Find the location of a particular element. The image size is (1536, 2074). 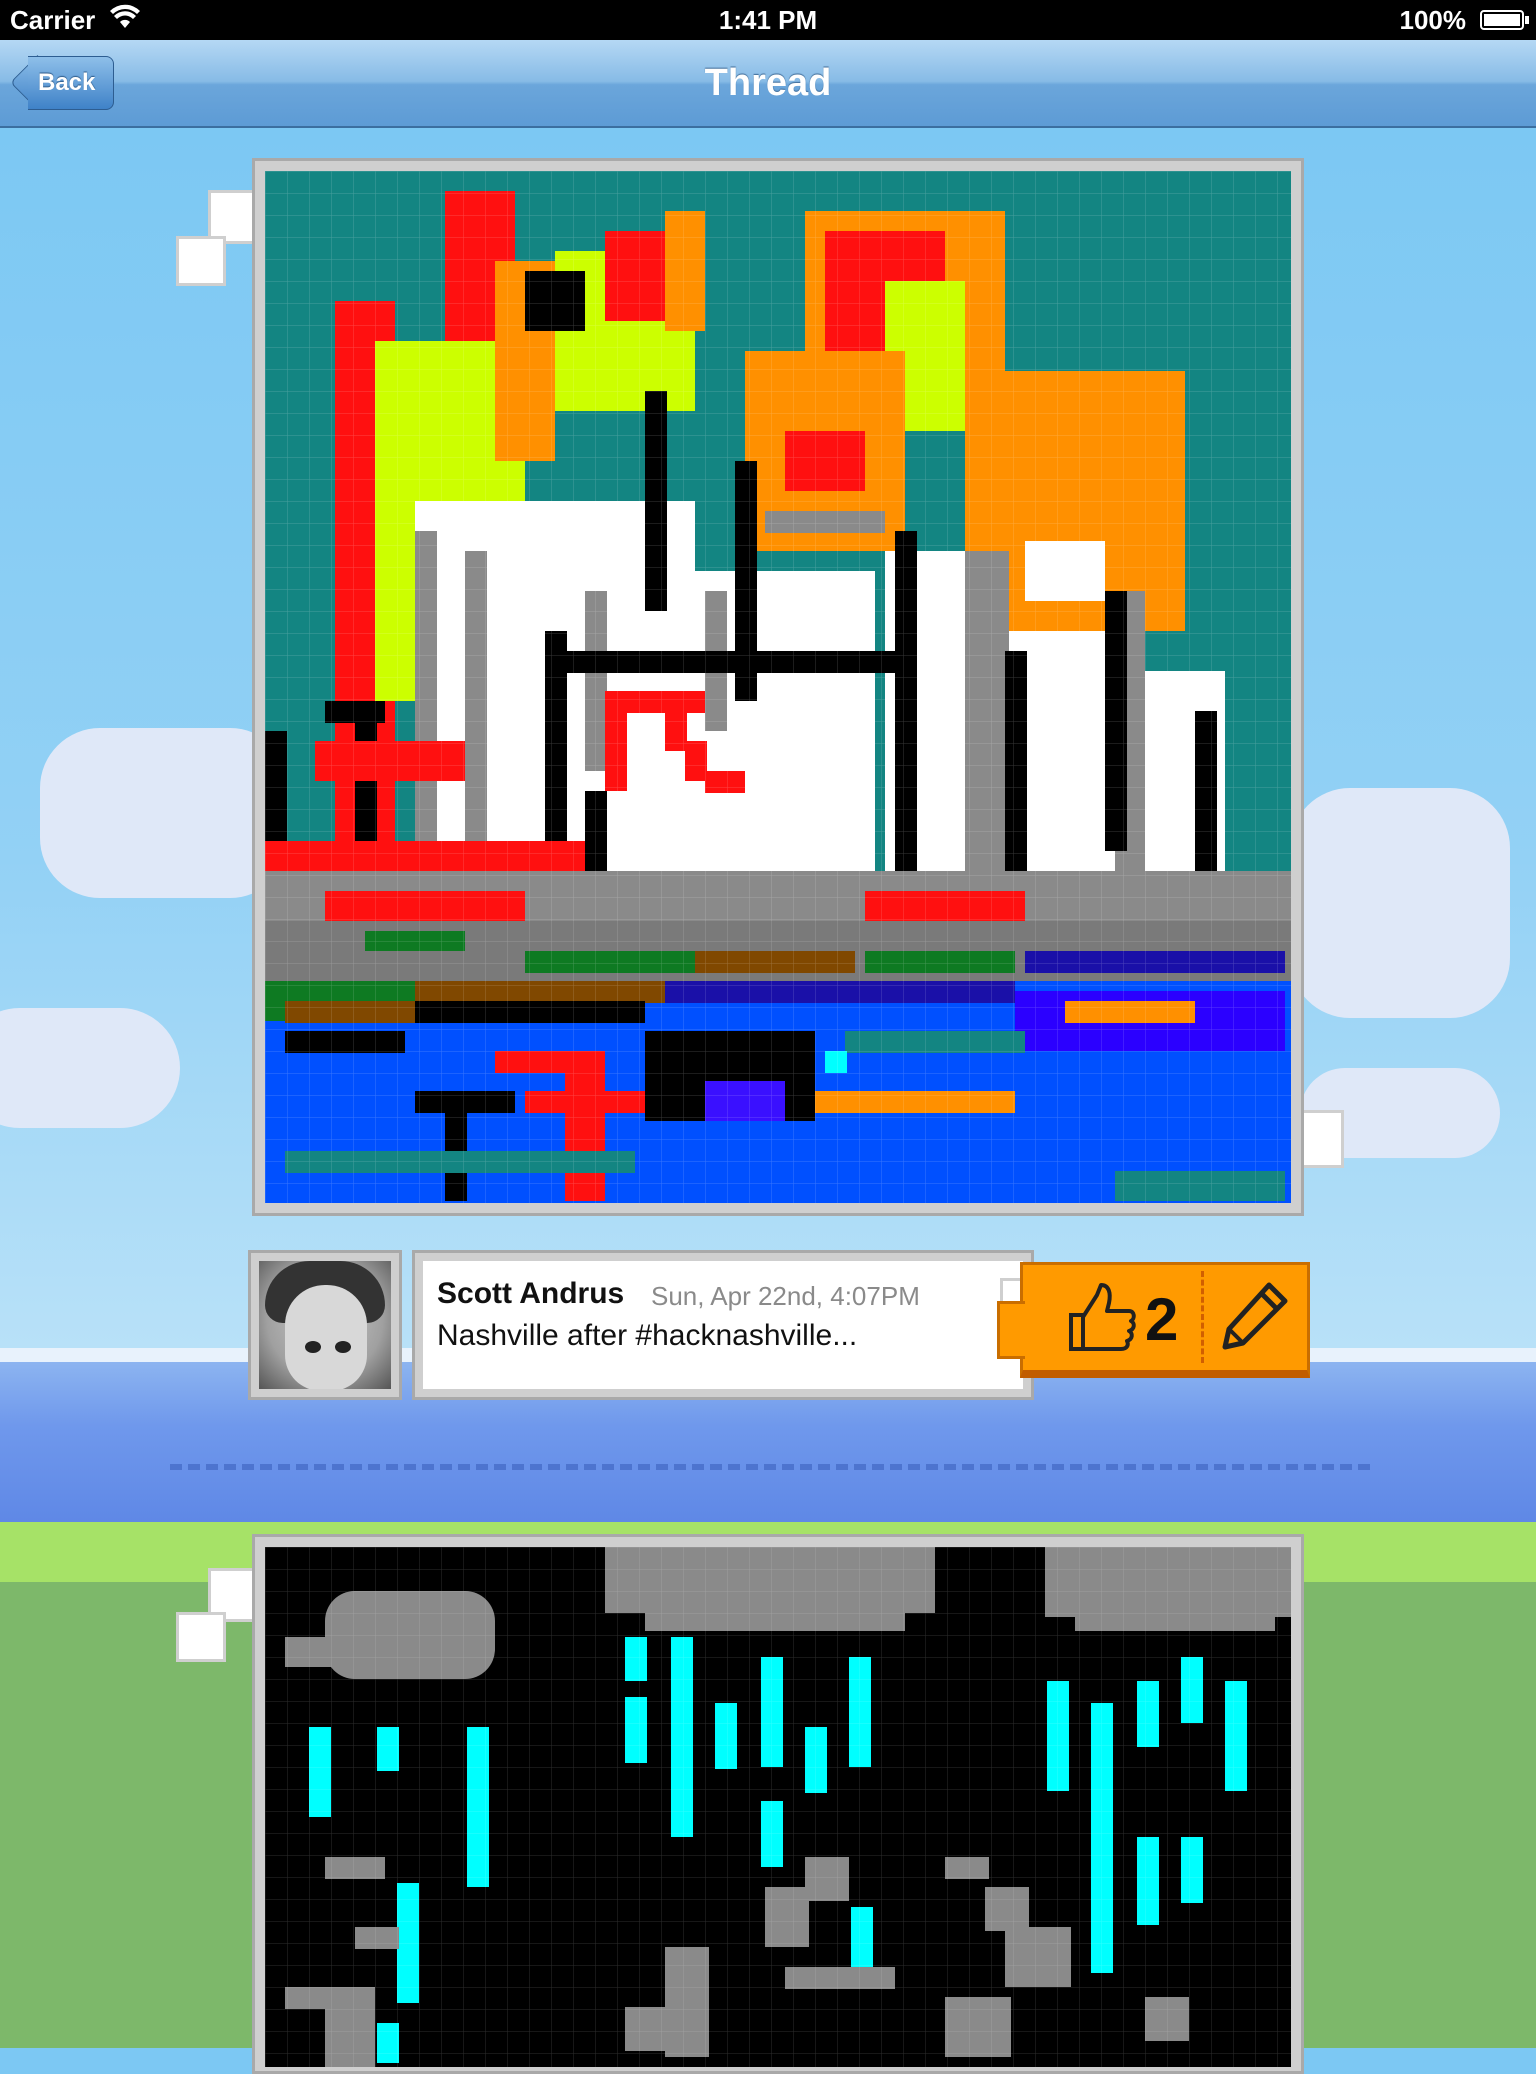

post-timestamp: Sun, Apr 22nd, 4:07PM is located at coordinates (785, 1296).